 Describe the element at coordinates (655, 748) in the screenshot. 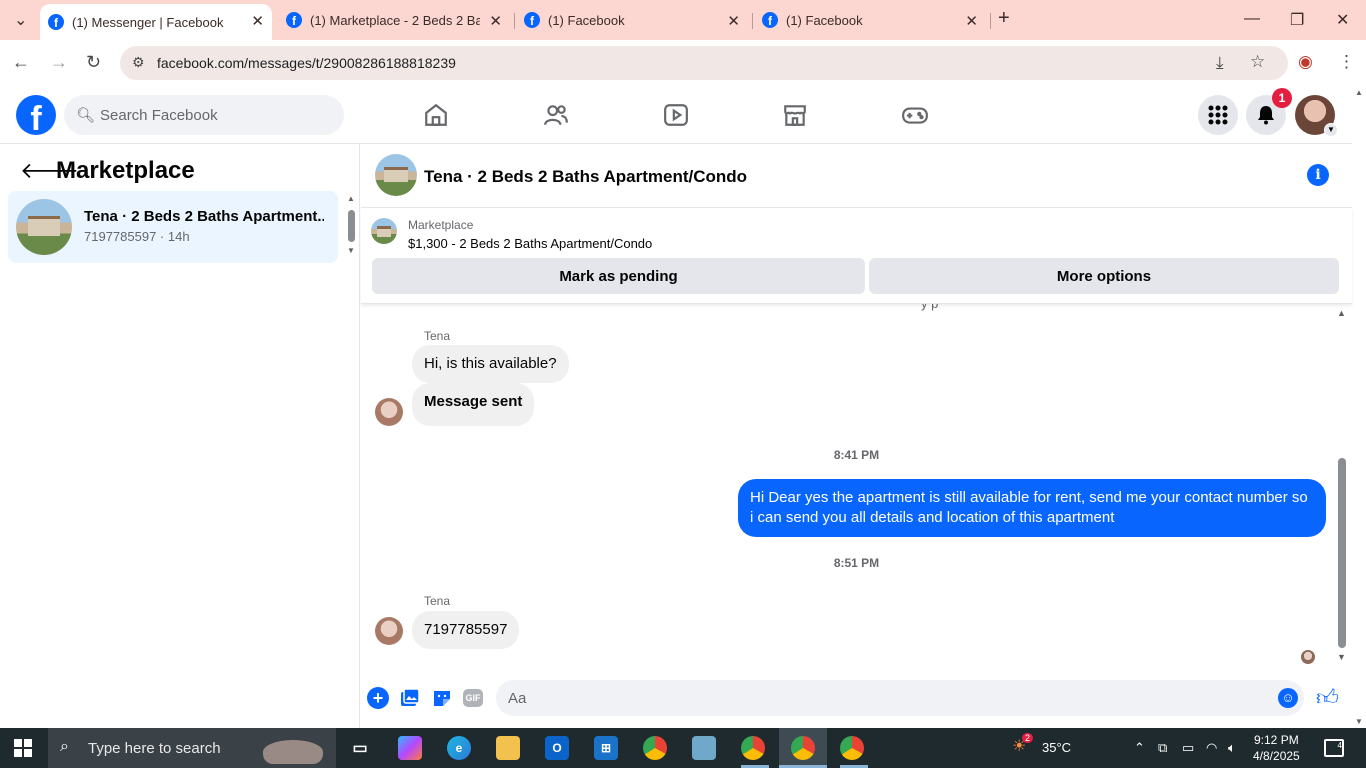

I see `chrome-icon` at that location.